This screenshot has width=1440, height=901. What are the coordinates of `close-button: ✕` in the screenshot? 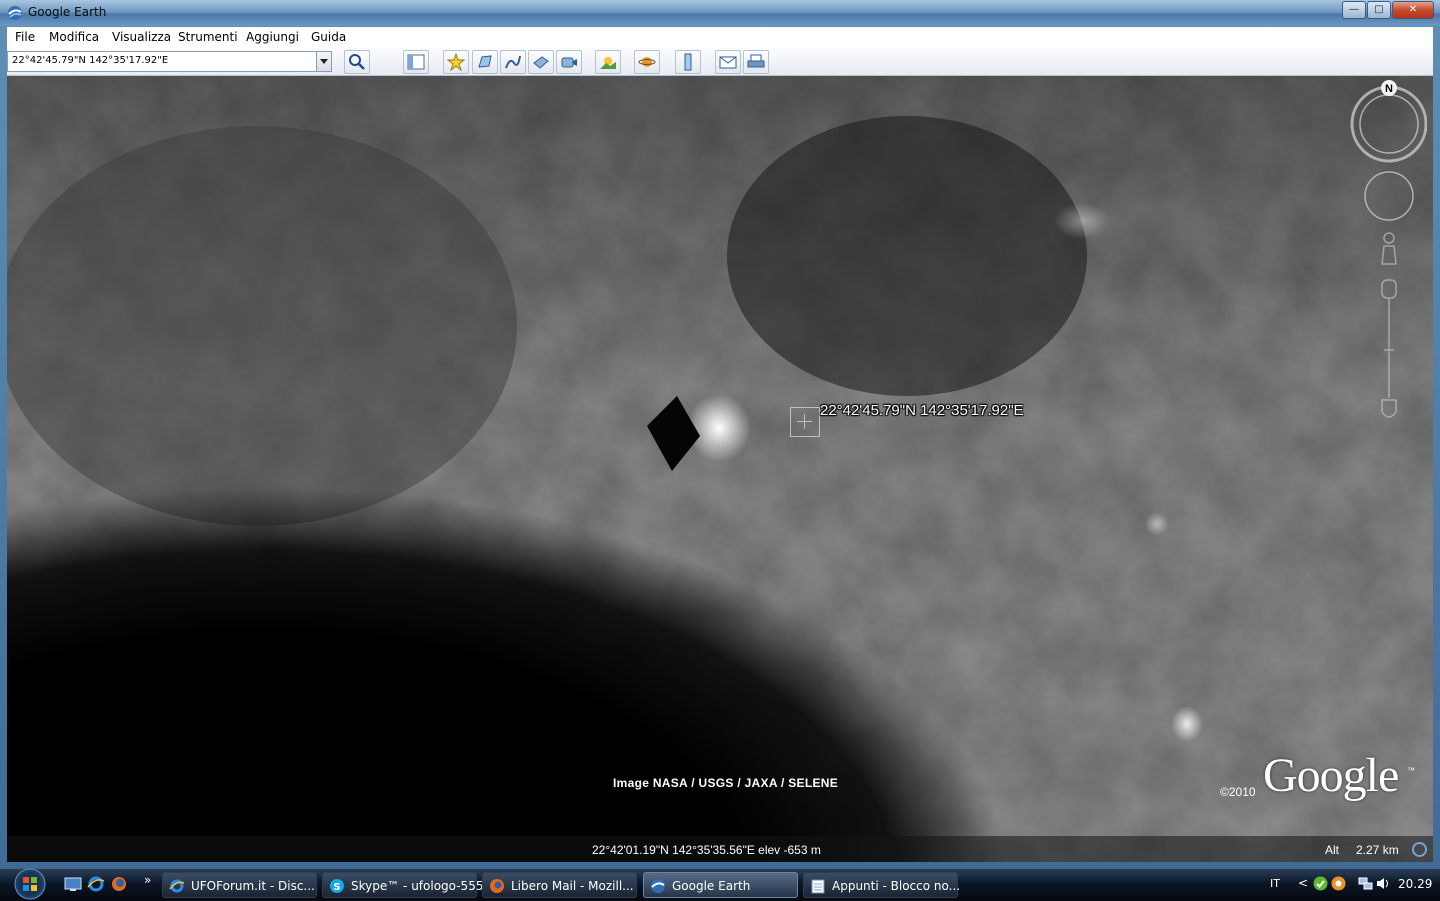 It's located at (1413, 10).